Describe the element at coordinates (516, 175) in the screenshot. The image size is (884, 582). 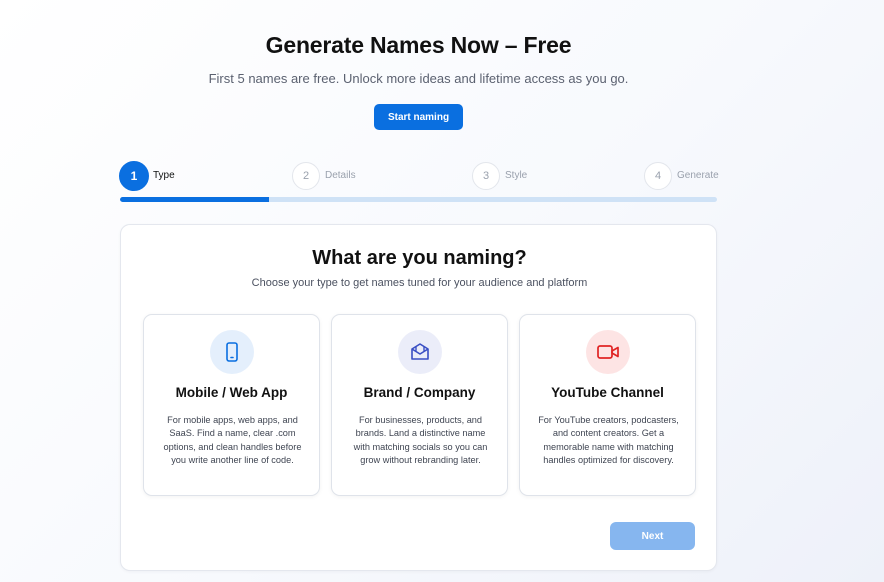
I see `step-label: Style` at that location.